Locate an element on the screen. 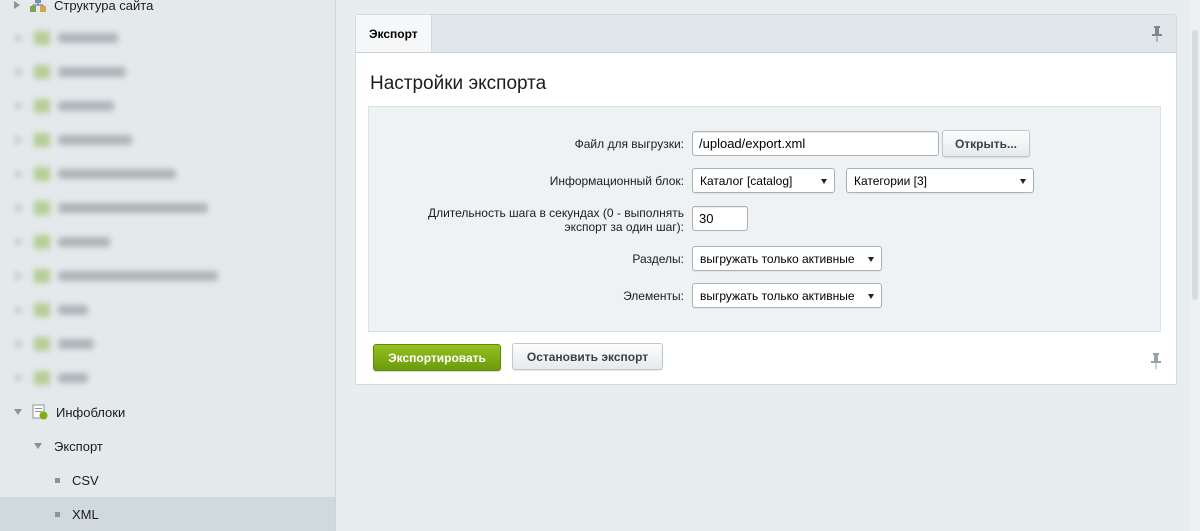 The height and width of the screenshot is (531, 1200). elements-select: выгружать только активные is located at coordinates (787, 295).